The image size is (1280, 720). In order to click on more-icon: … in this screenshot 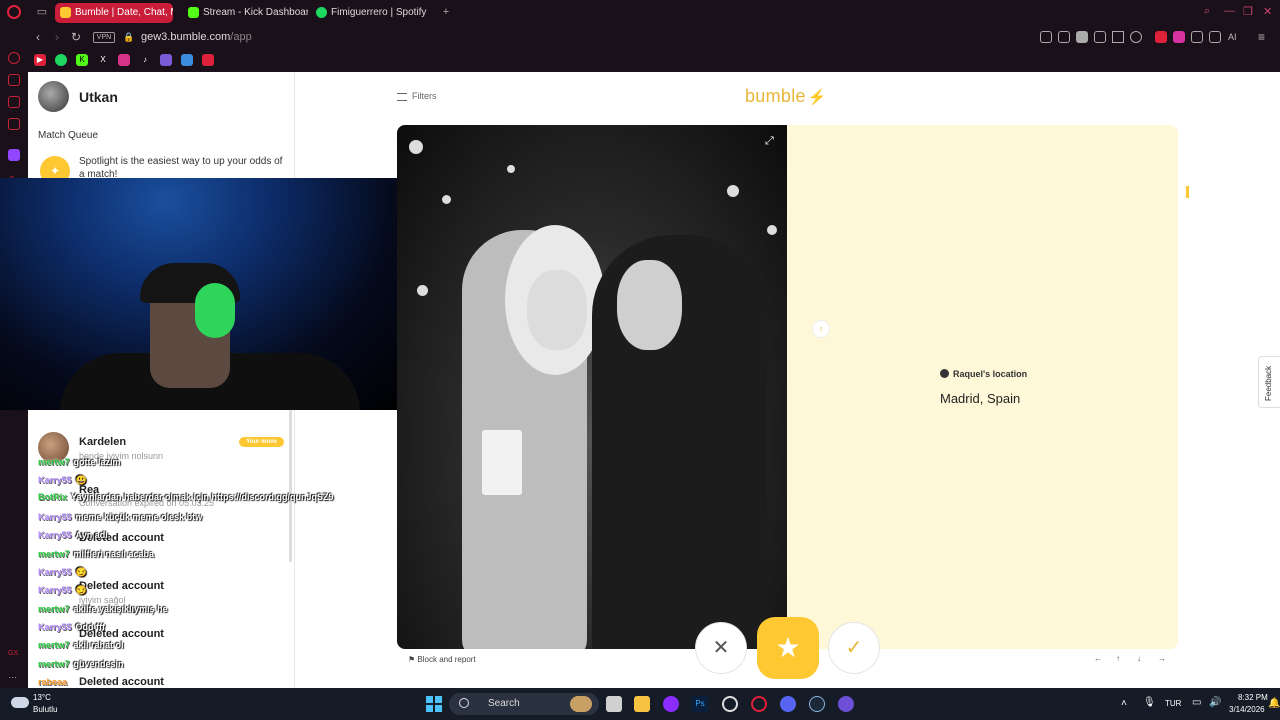, I will do `click(14, 676)`.